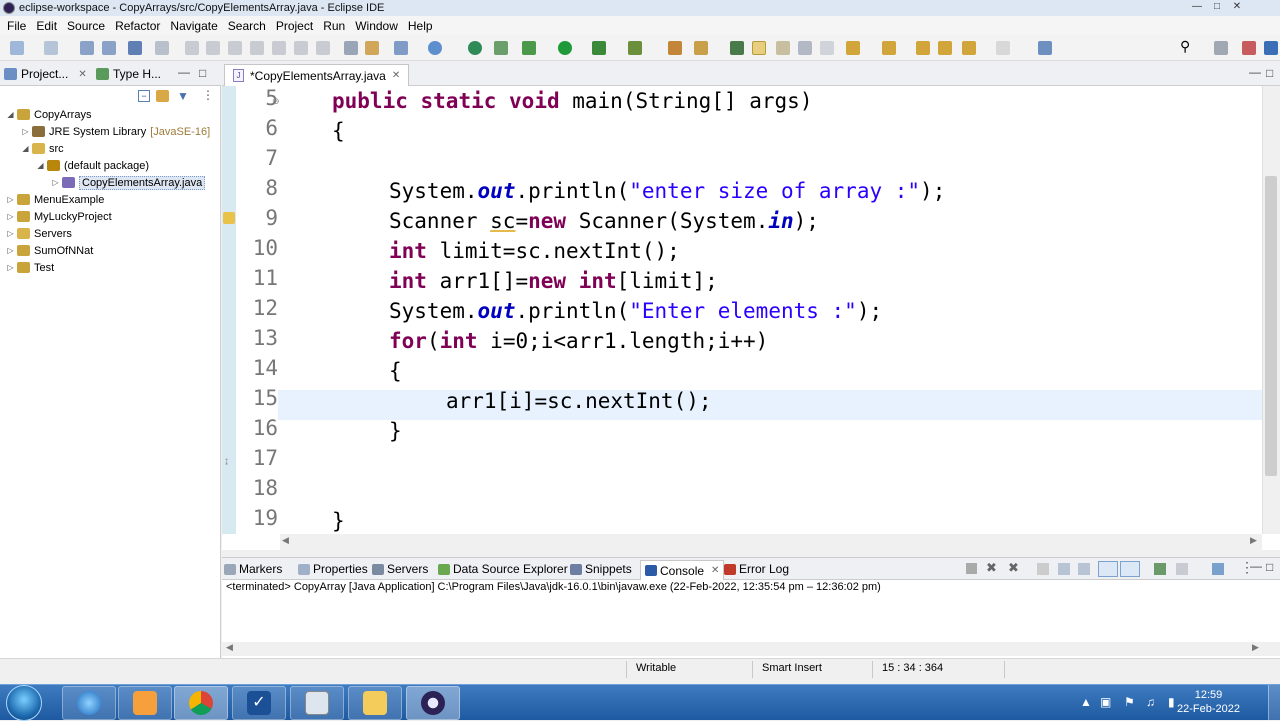 The height and width of the screenshot is (721, 1280). What do you see at coordinates (923, 48) in the screenshot?
I see `last-edit-location-icon` at bounding box center [923, 48].